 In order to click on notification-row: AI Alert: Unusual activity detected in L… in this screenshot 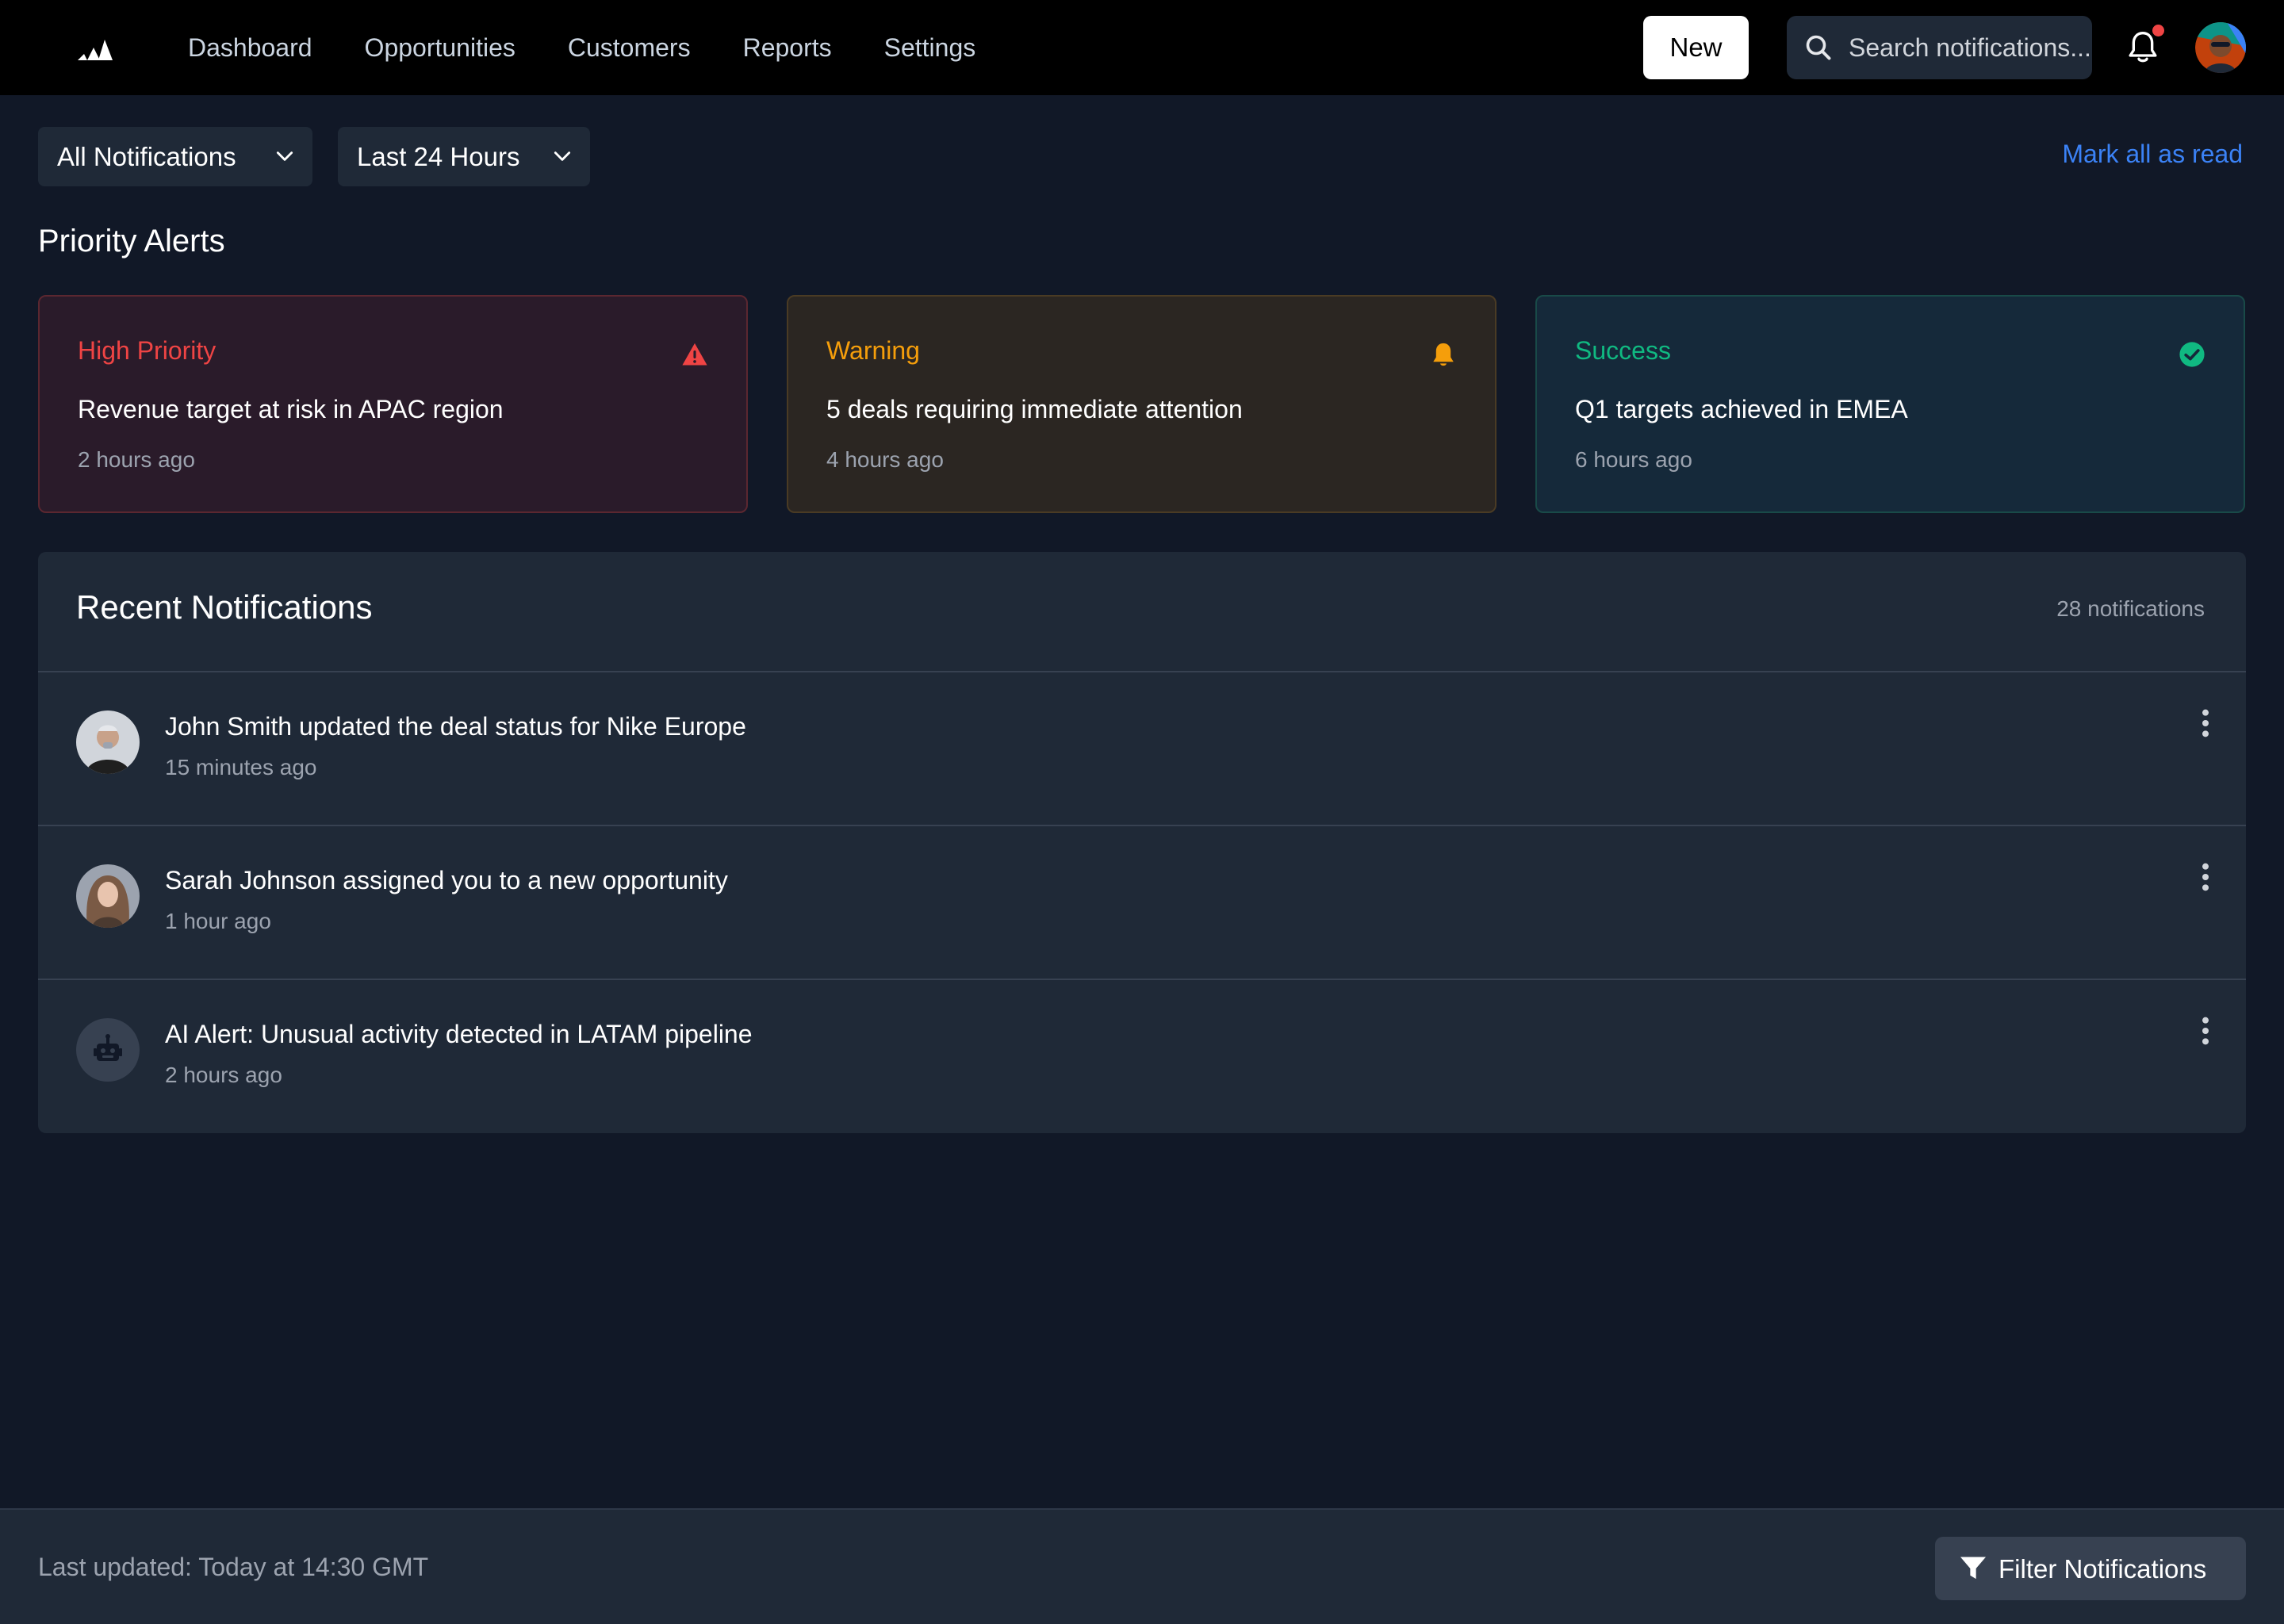, I will do `click(1142, 1056)`.